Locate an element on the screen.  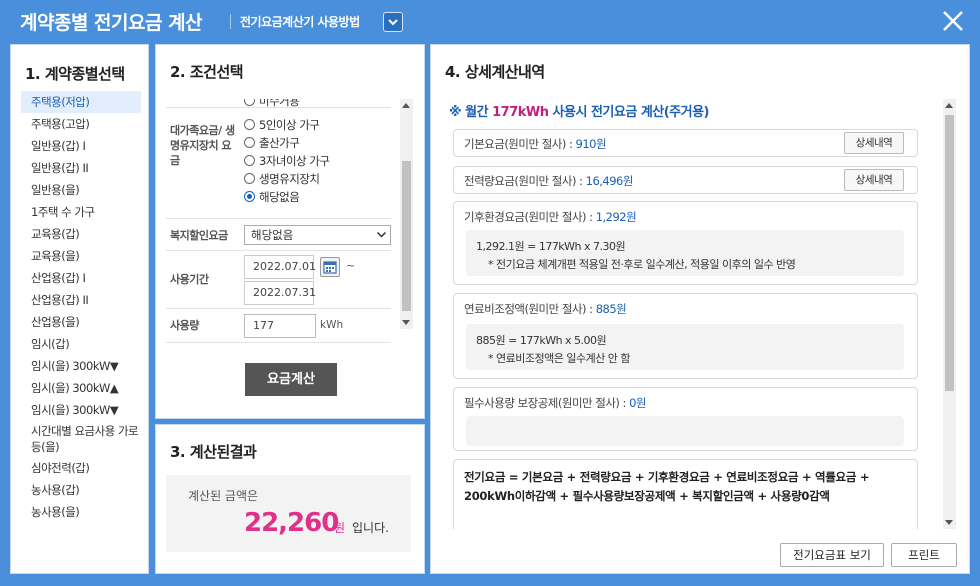
contract-type-item: 임시(을) 300kW▲ is located at coordinates (81, 388).